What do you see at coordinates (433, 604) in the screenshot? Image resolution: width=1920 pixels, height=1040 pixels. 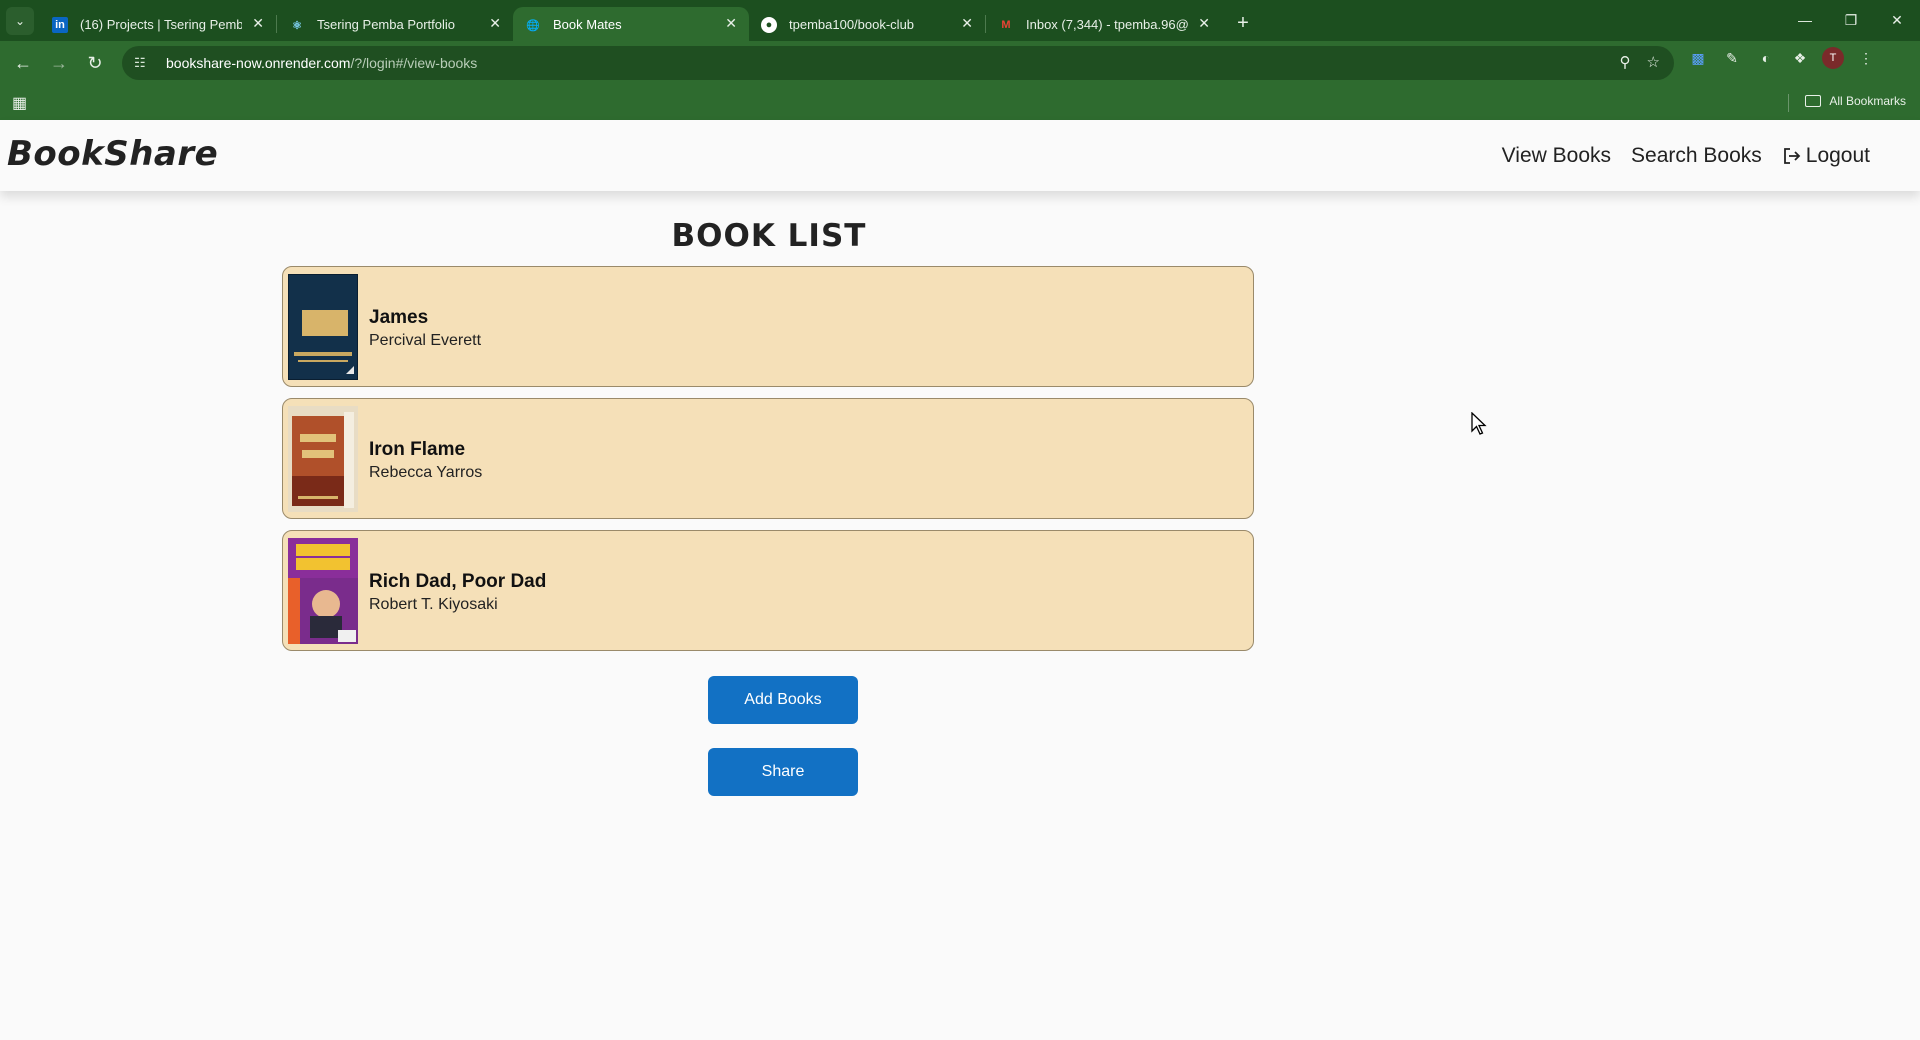 I see `book-author: Robert T. Kiyosaki` at bounding box center [433, 604].